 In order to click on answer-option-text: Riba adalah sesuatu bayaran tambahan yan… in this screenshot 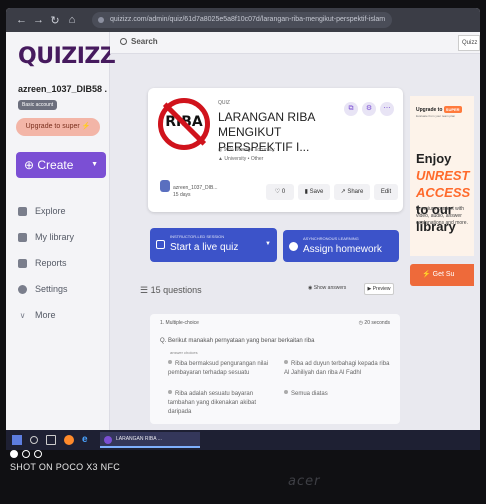, I will do `click(212, 403)`.